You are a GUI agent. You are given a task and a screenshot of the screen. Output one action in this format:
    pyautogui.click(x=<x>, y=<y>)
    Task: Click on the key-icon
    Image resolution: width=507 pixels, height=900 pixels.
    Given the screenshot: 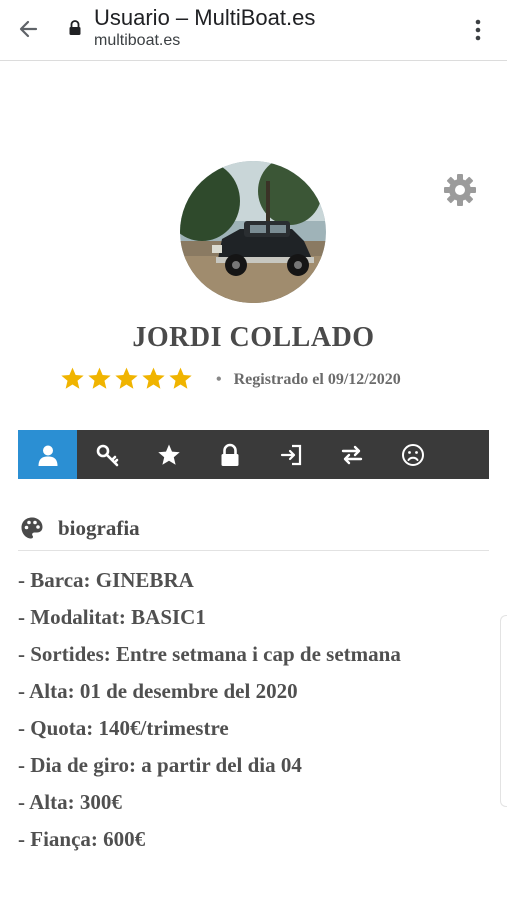 What is the action you would take?
    pyautogui.click(x=107, y=455)
    